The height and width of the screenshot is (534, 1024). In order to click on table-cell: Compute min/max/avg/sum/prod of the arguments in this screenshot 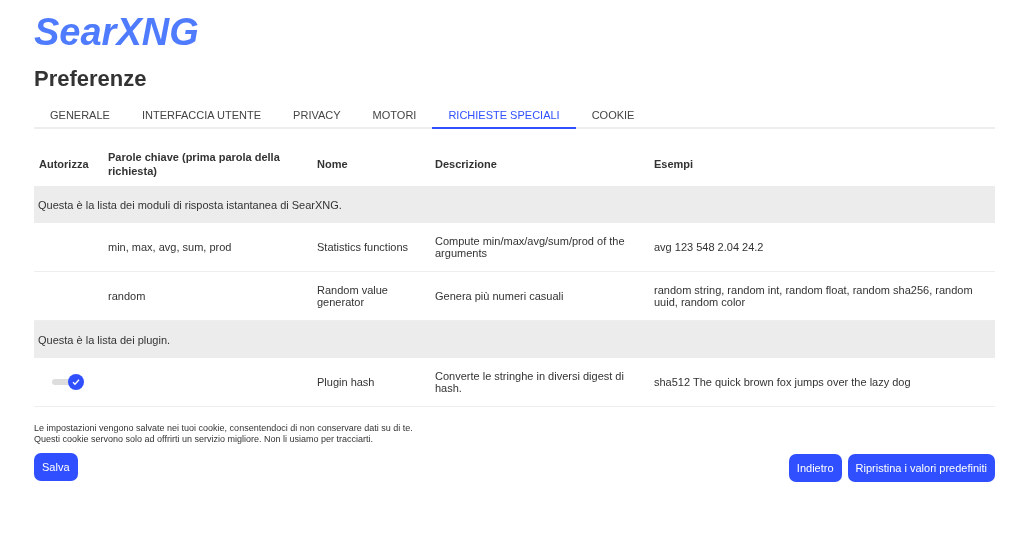, I will do `click(530, 247)`.